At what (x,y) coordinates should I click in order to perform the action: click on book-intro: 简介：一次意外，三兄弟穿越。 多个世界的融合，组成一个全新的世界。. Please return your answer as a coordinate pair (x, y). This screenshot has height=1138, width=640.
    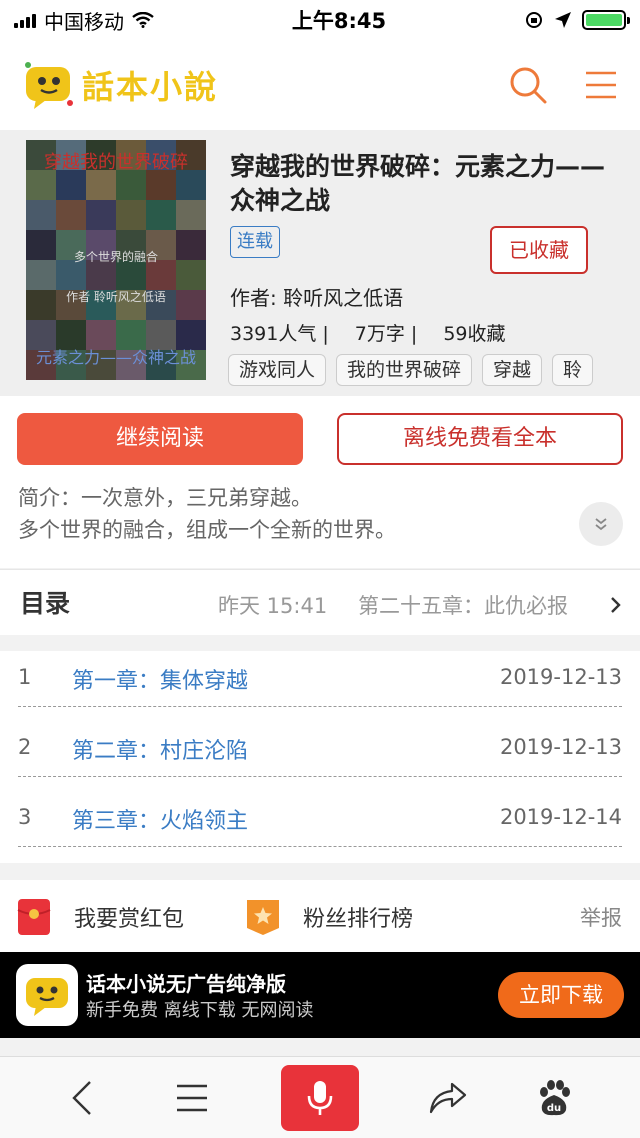
    Looking at the image, I should click on (288, 514).